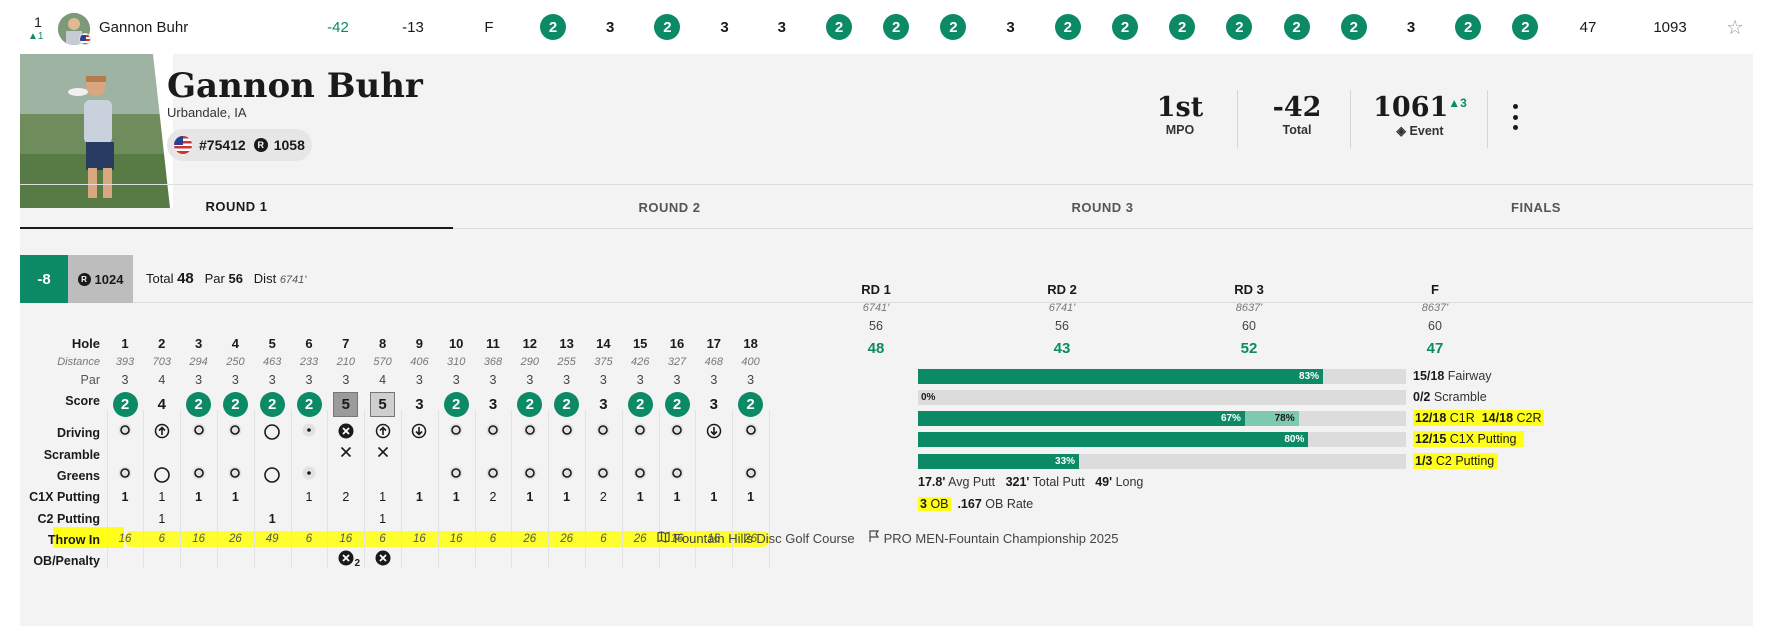 The image size is (1770, 626). What do you see at coordinates (64, 497) in the screenshot?
I see `label-c1x-putting: C1X Putting` at bounding box center [64, 497].